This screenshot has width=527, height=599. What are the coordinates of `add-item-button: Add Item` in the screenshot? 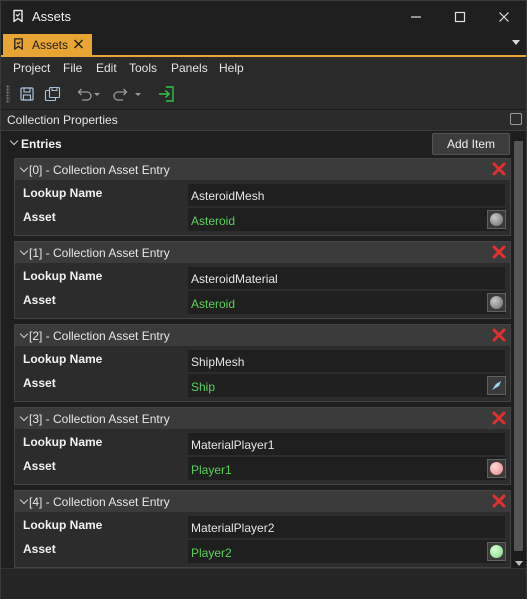 It's located at (471, 144).